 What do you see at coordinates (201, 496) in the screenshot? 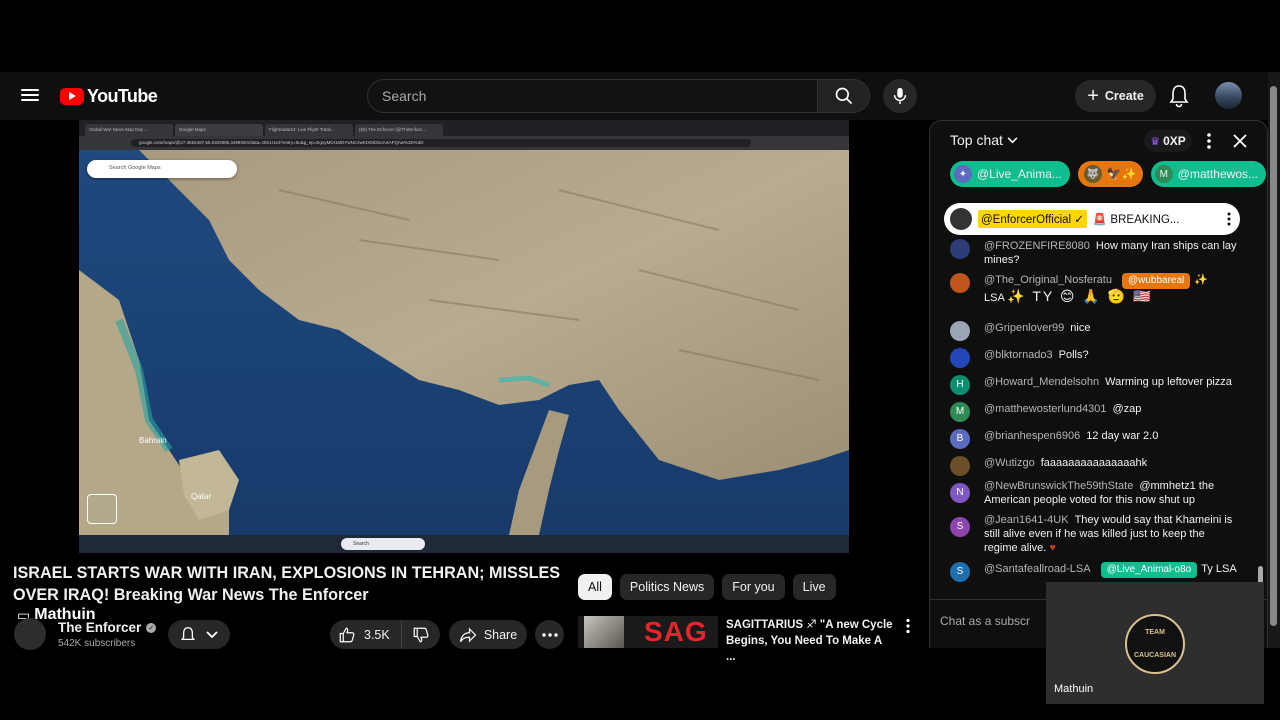
I see `map-label-qatar: Qatar` at bounding box center [201, 496].